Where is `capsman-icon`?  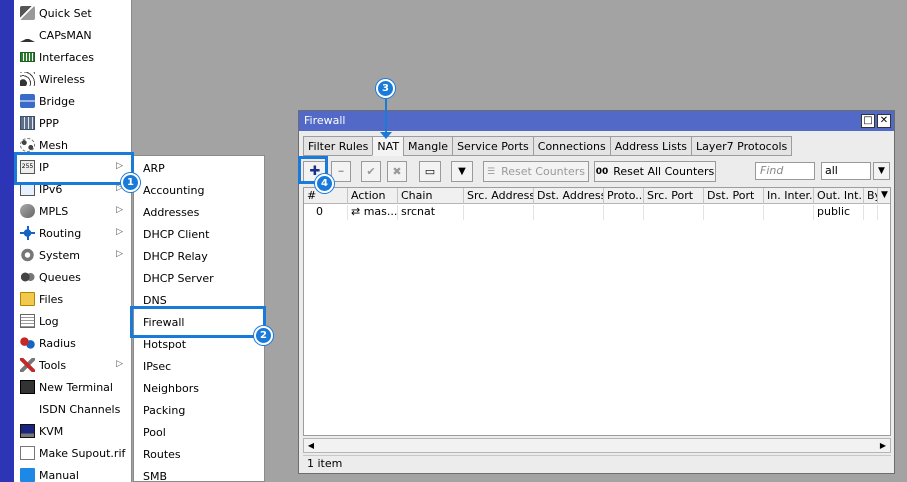
capsman-icon is located at coordinates (27, 35).